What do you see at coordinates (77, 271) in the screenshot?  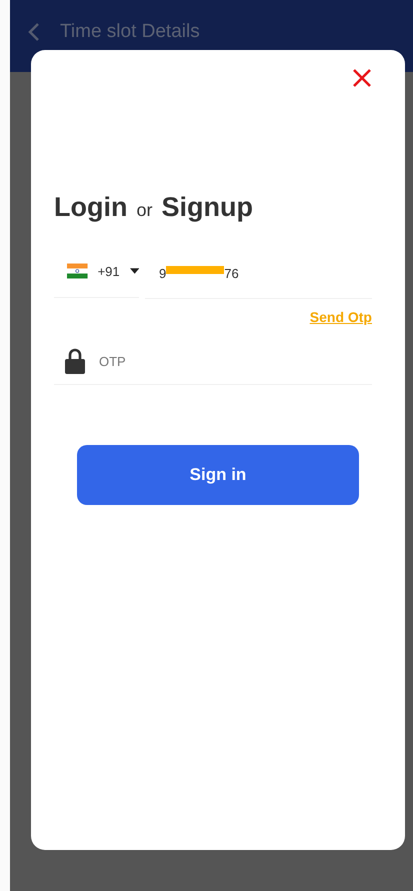 I see `flag-icon` at bounding box center [77, 271].